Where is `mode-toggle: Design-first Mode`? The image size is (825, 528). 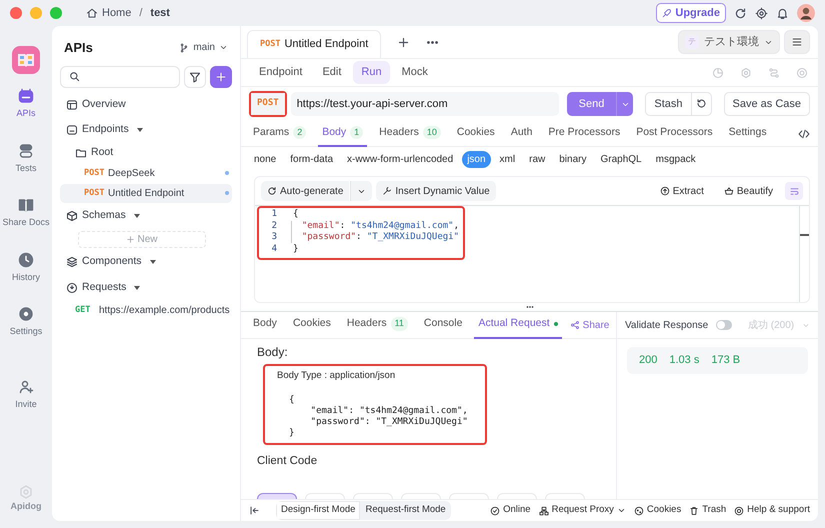
mode-toggle: Design-first Mode is located at coordinates (318, 510).